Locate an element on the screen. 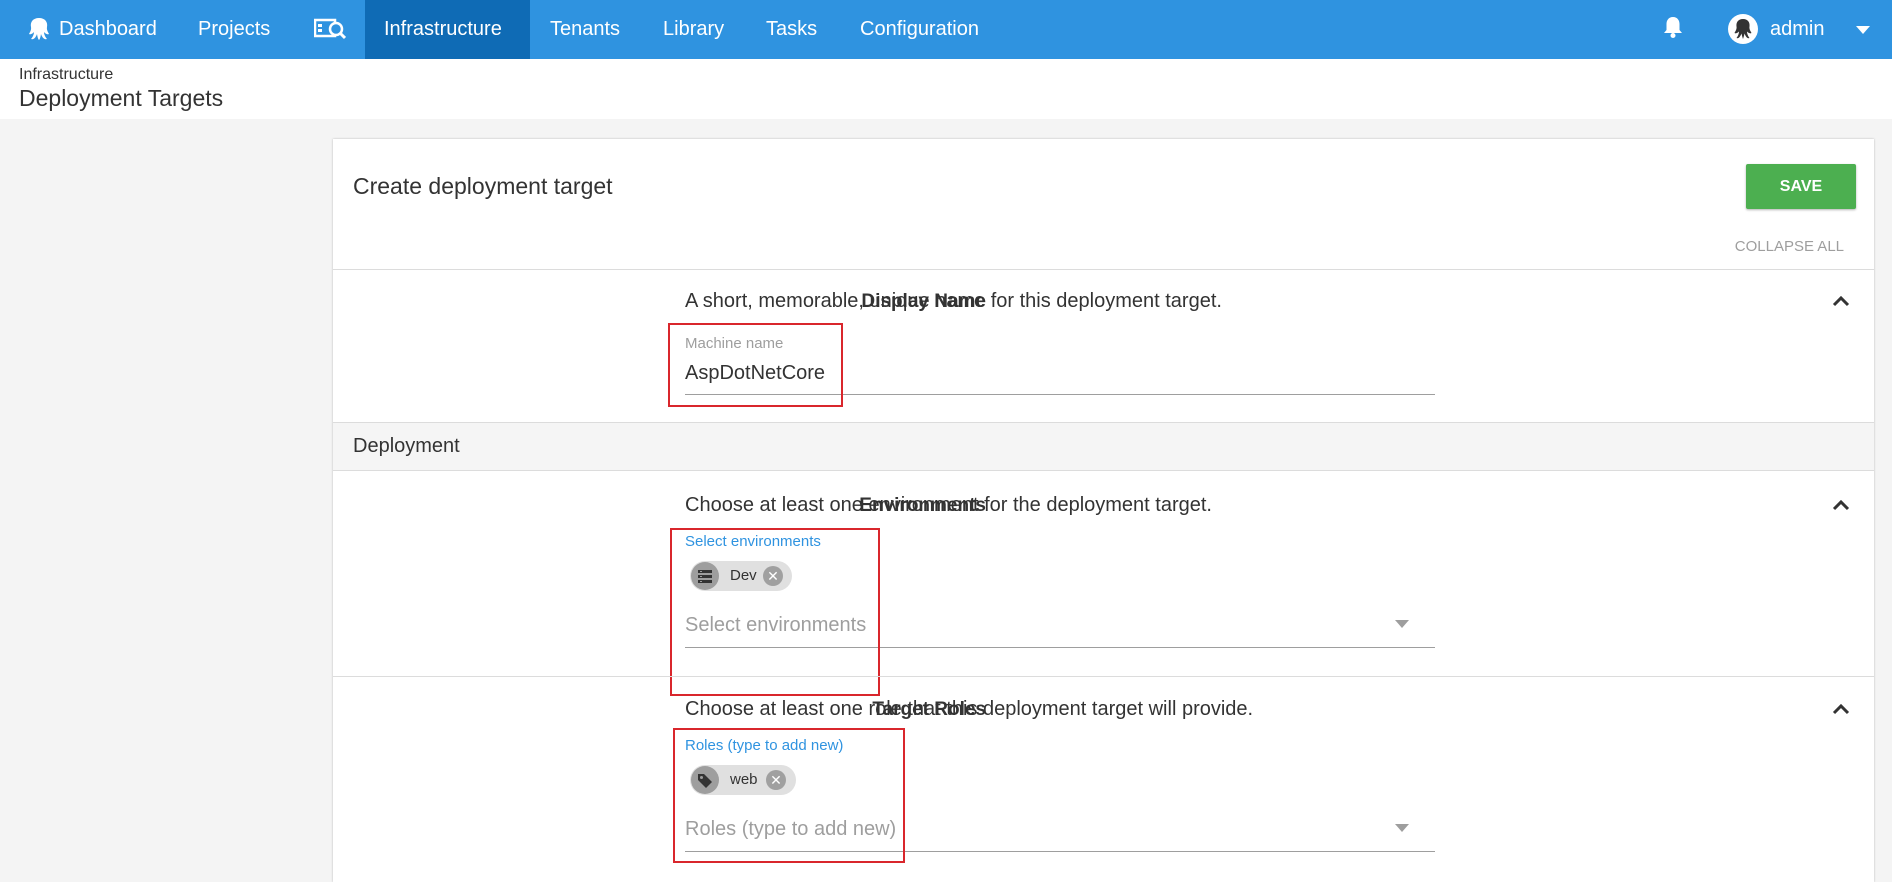  nav-configuration: Configuration is located at coordinates (919, 29).